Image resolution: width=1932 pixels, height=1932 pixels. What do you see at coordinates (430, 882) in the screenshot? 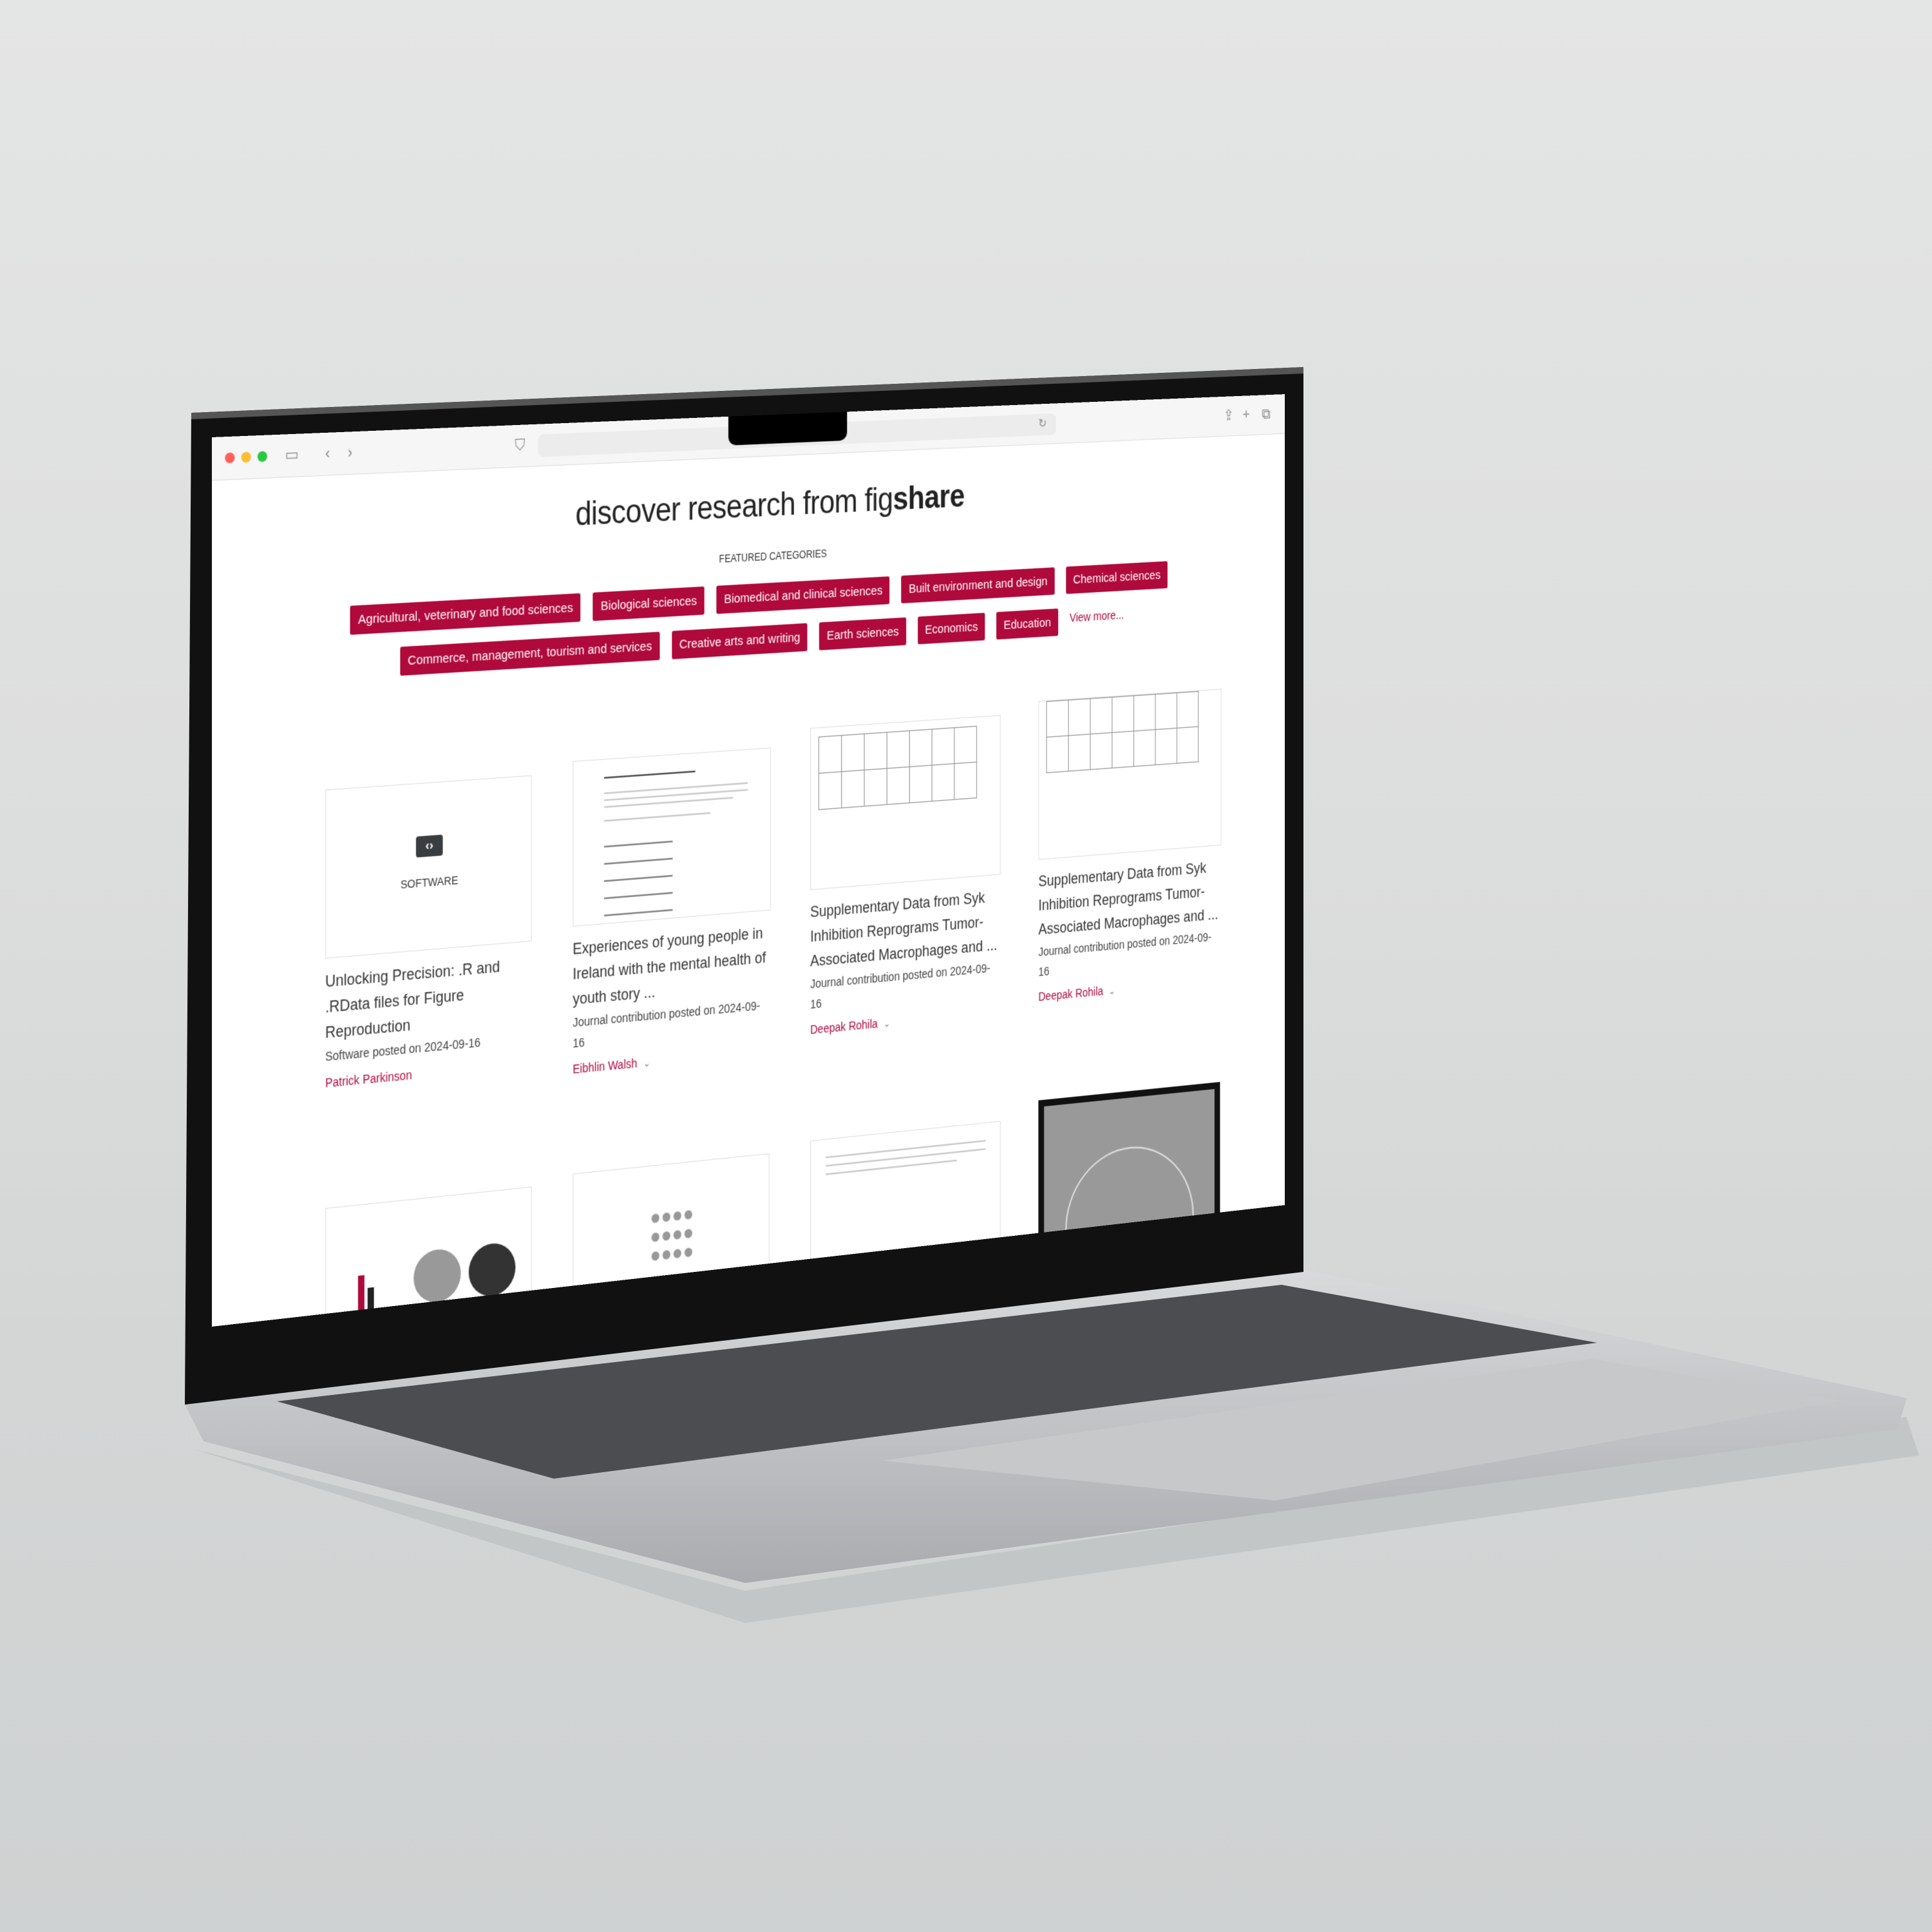
I see `thumb-label: SOFTWARE` at bounding box center [430, 882].